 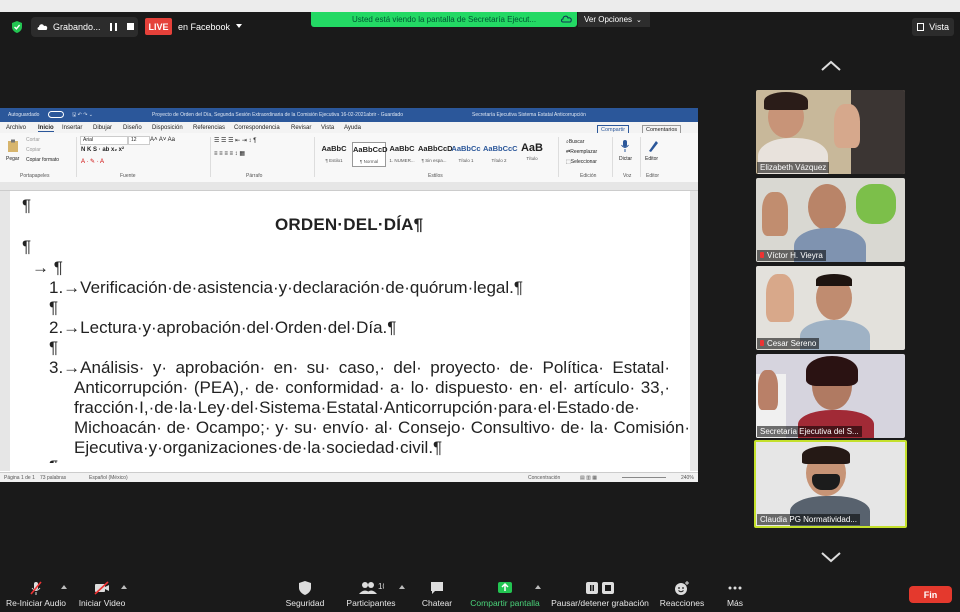 I want to click on recording-controls: Pausar/detener grabación, so click(x=600, y=595).